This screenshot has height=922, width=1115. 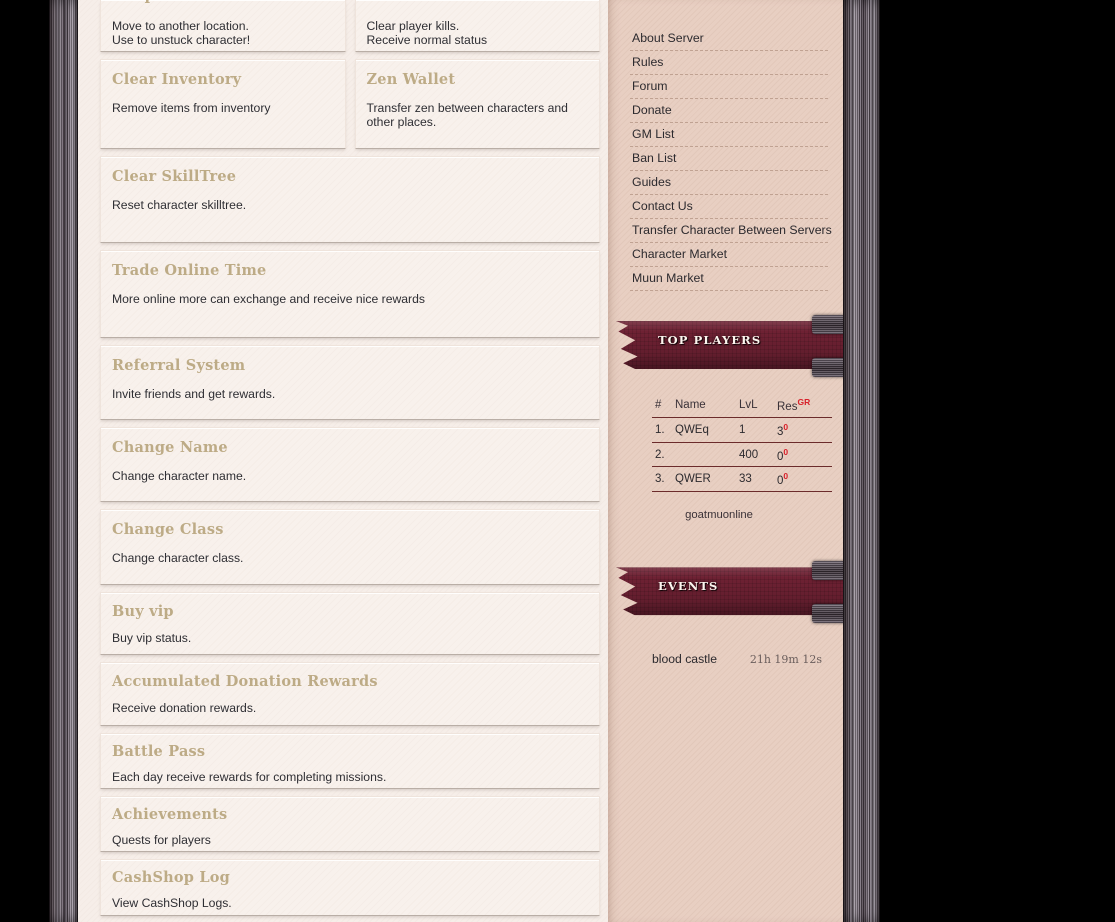 I want to click on sidebar-item-ban-list: Ban List, so click(x=729, y=159).